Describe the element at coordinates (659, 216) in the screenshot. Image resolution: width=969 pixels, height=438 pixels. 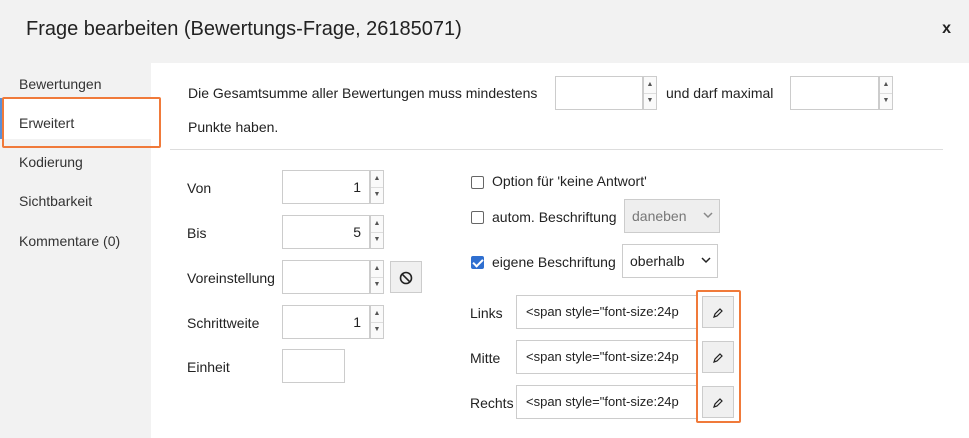
I see `autom-beschriftung-value: daneben` at that location.